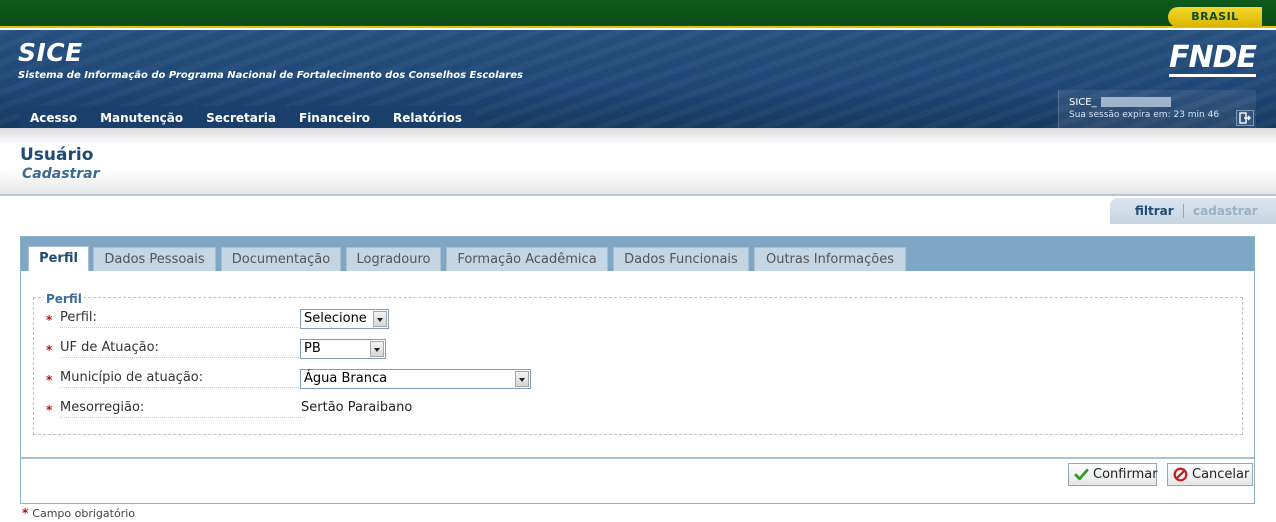 This screenshot has width=1276, height=522. Describe the element at coordinates (59, 117) in the screenshot. I see `menu-item-acesso: Acesso` at that location.